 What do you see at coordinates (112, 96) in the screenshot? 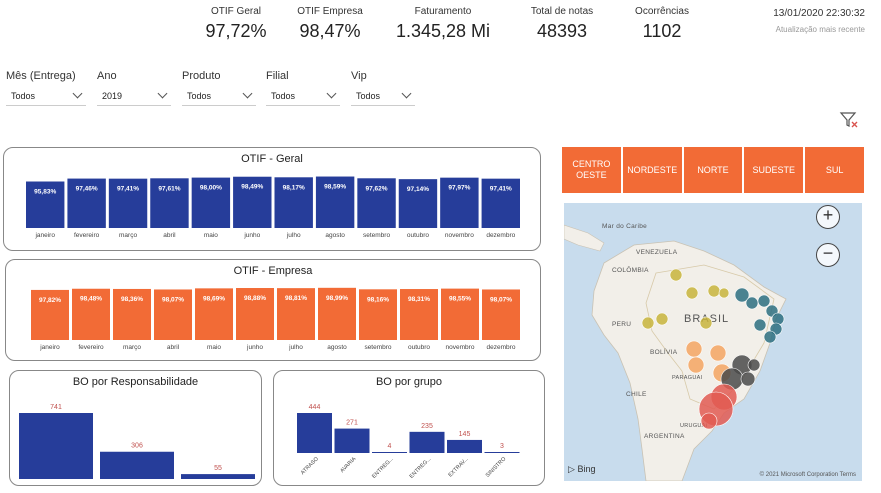
I see `filter-value: 2019` at bounding box center [112, 96].